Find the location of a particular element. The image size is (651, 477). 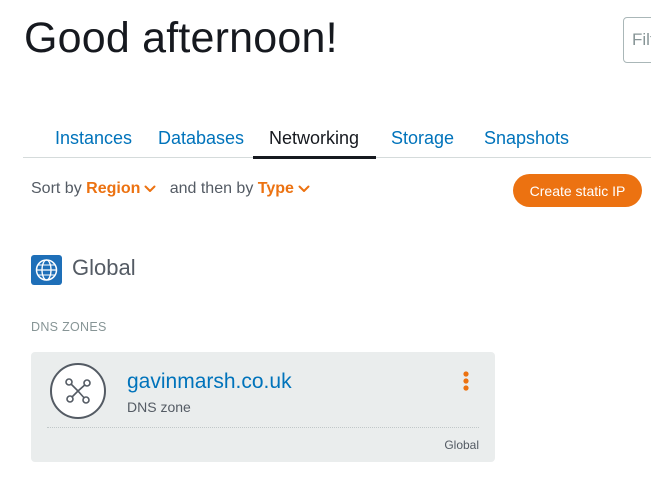

region-label: Global is located at coordinates (104, 267).